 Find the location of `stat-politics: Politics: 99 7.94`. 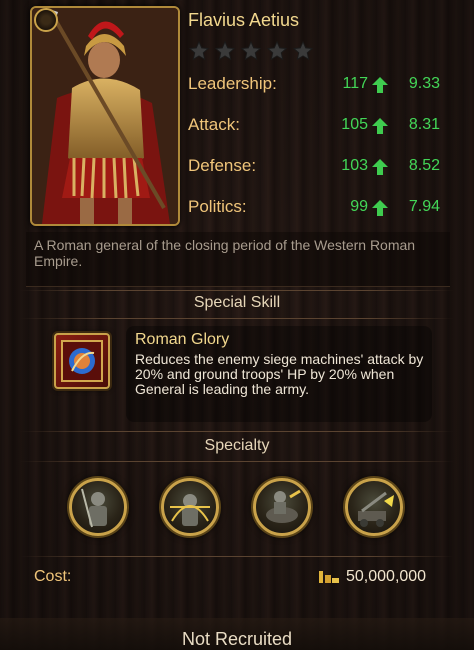

stat-politics: Politics: 99 7.94 is located at coordinates (316, 210).